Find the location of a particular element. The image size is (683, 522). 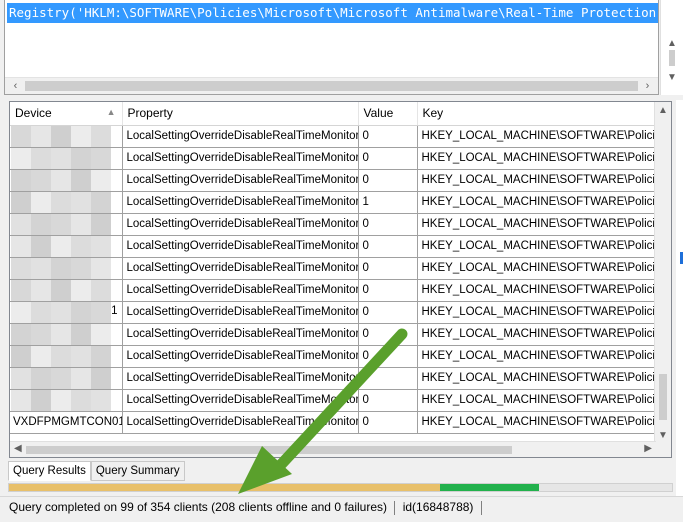

status-query-id: id(16848788) is located at coordinates (438, 507).